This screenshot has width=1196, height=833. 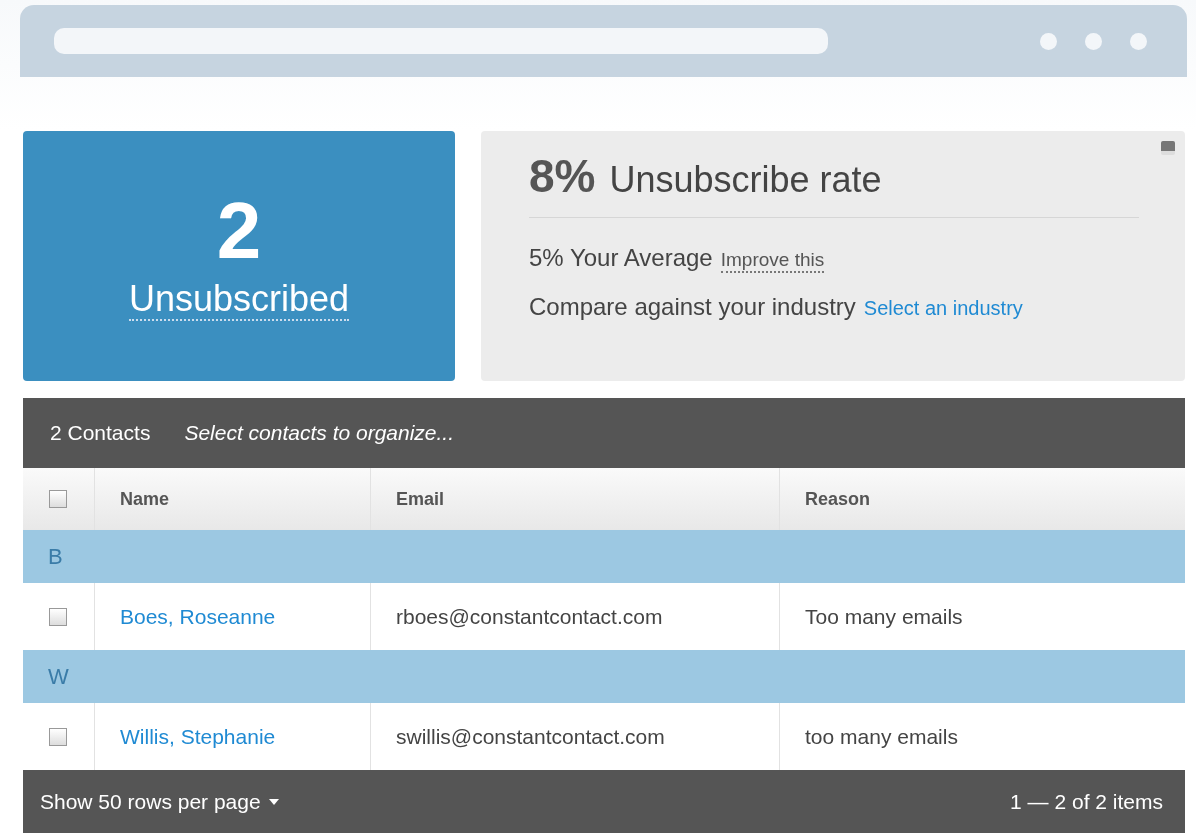 What do you see at coordinates (1168, 148) in the screenshot?
I see `minimize-icon` at bounding box center [1168, 148].